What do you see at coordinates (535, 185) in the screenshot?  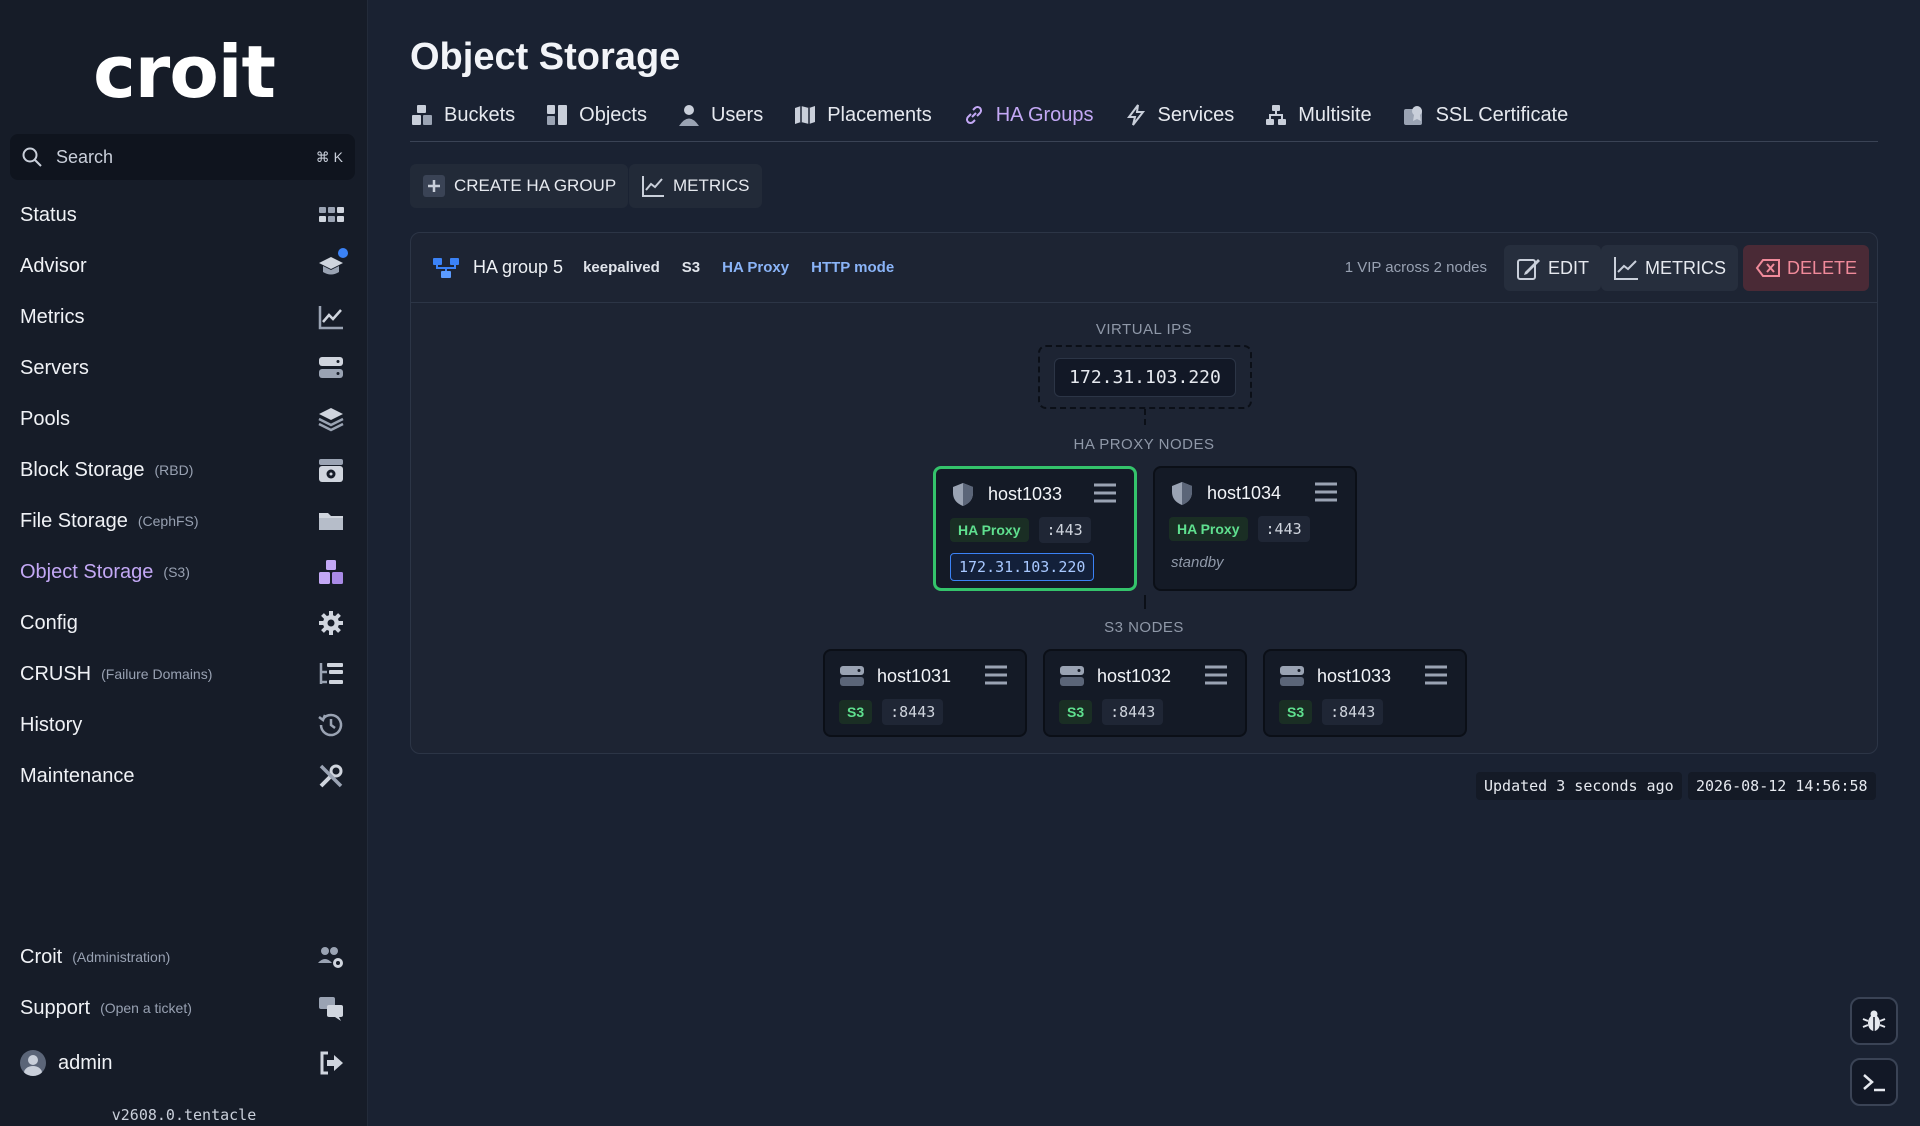 I see `create-ha-group-label: CREATE HA GROUP` at bounding box center [535, 185].